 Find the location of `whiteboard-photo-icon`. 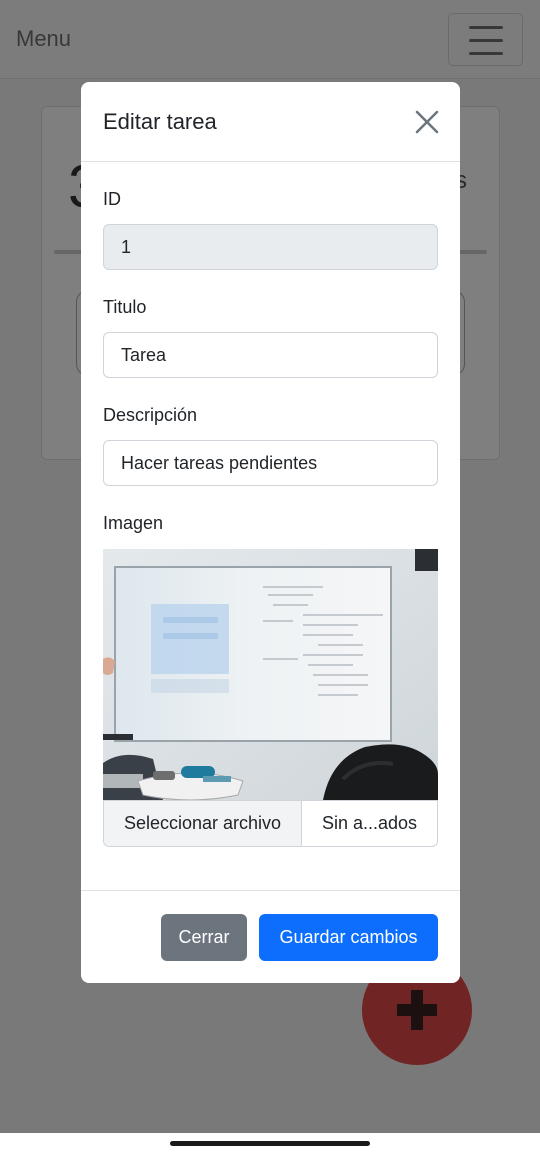

whiteboard-photo-icon is located at coordinates (270, 674).